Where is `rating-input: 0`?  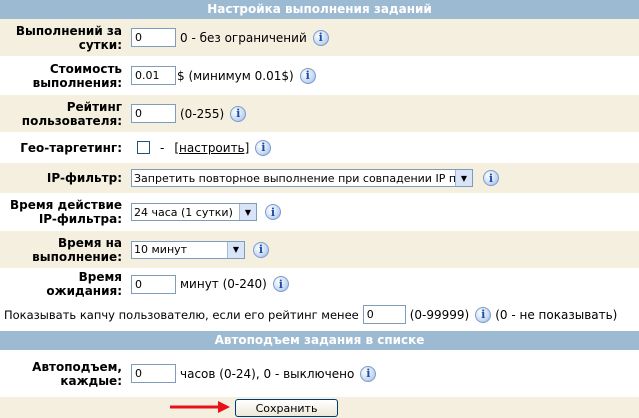
rating-input: 0 is located at coordinates (153, 113).